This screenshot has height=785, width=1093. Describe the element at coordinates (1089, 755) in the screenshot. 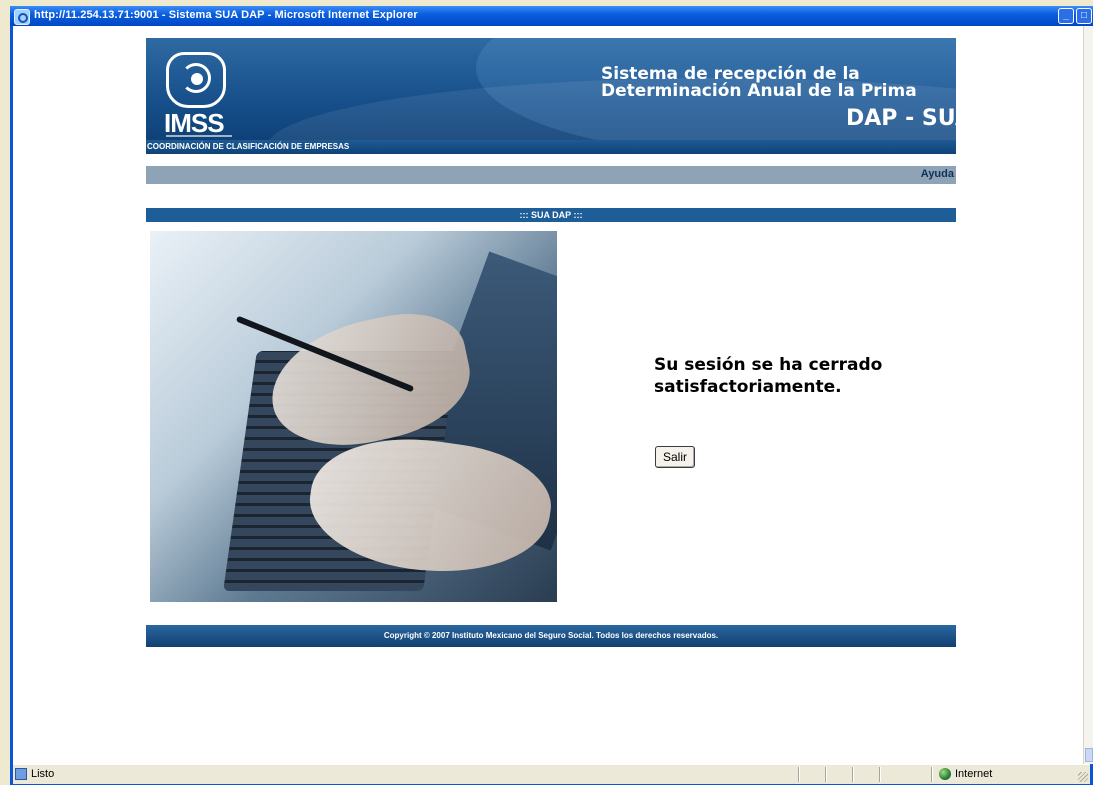

I see `scrollbar-thumb` at that location.